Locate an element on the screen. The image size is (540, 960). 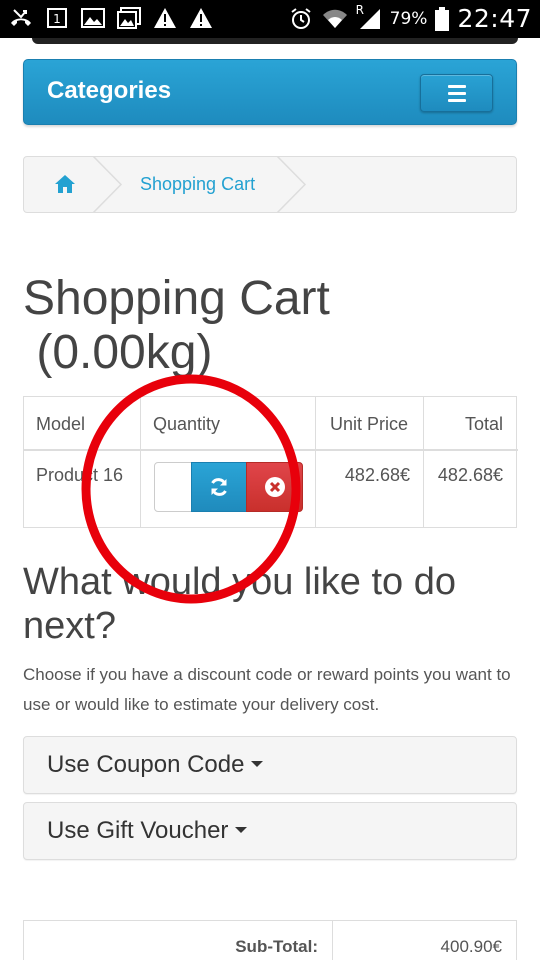
categories-navbar: Categories is located at coordinates (270, 92).